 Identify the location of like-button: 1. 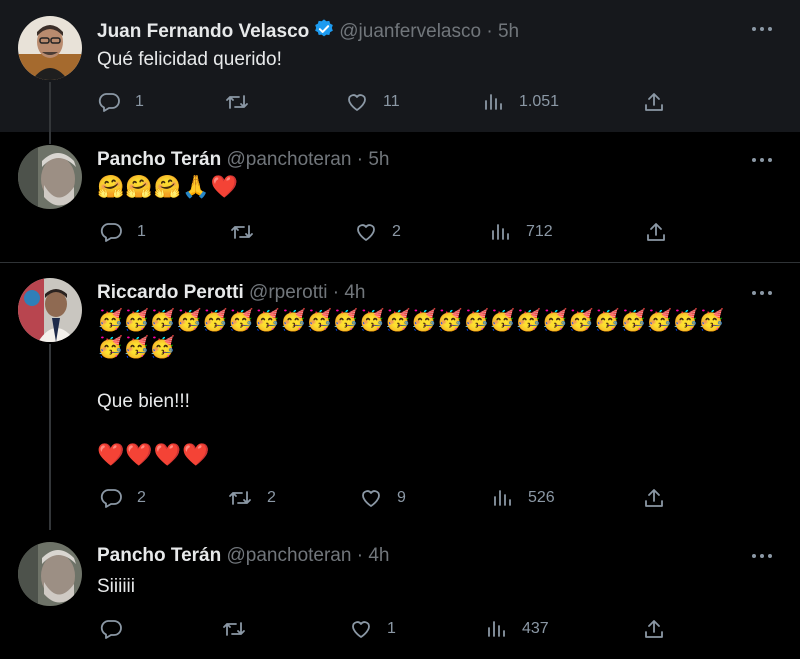
(372, 629).